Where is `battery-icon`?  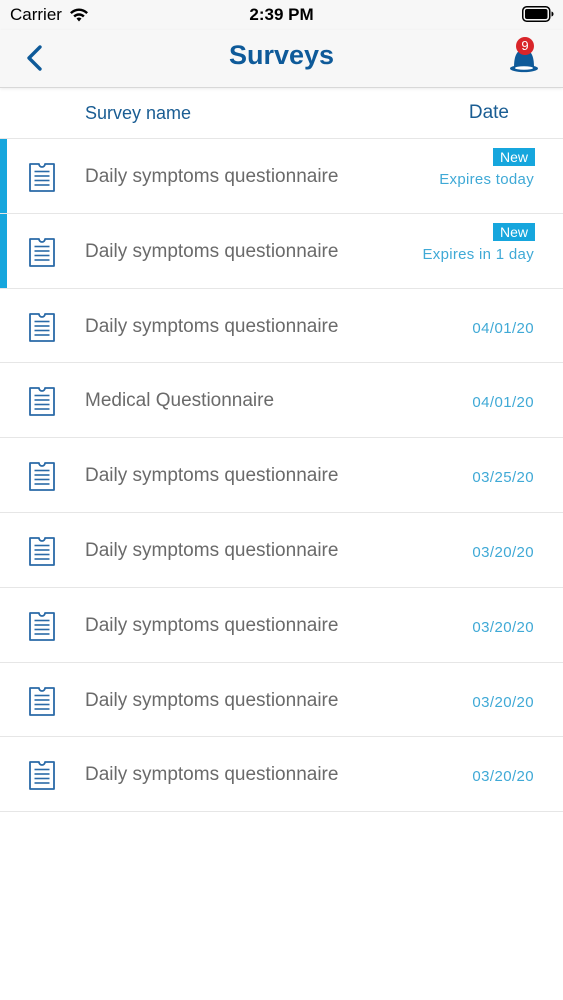 battery-icon is located at coordinates (538, 14).